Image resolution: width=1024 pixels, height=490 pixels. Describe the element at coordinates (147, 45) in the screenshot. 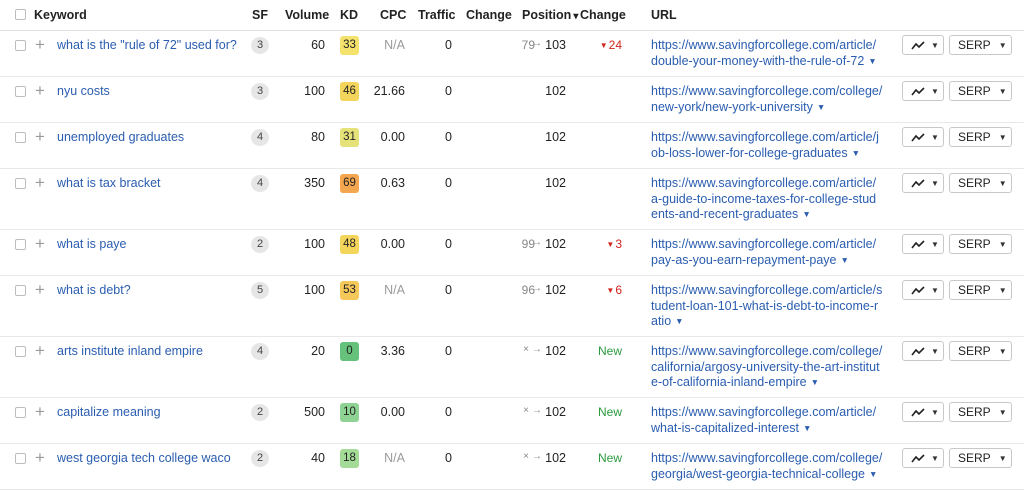

I see `keyword-link: what is the "rule of 72" used for?` at that location.